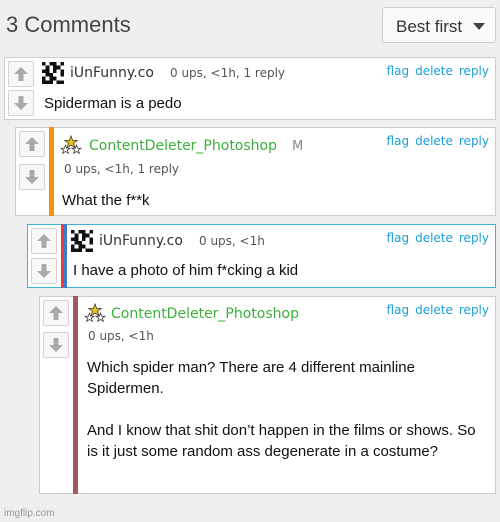  I want to click on sort-dropdown: Best first, so click(439, 25).